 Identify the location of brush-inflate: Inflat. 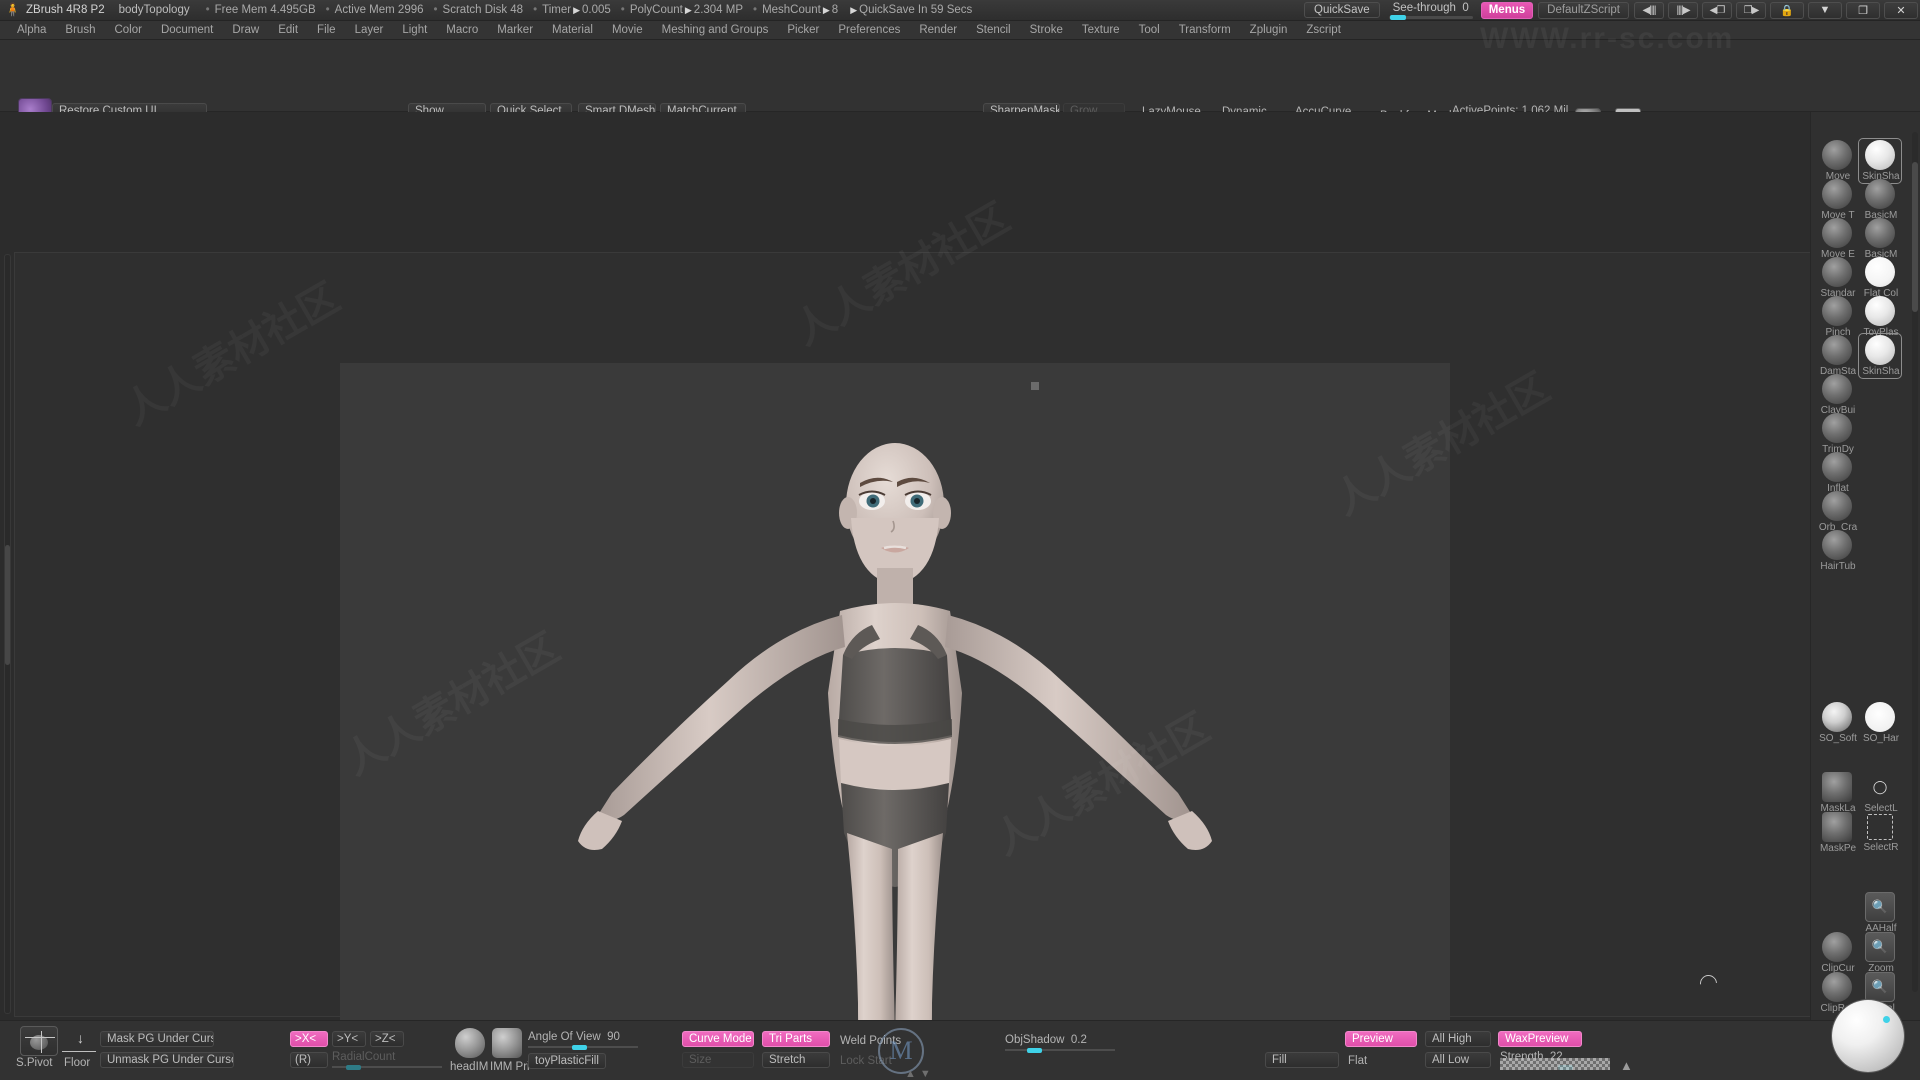
(1837, 473).